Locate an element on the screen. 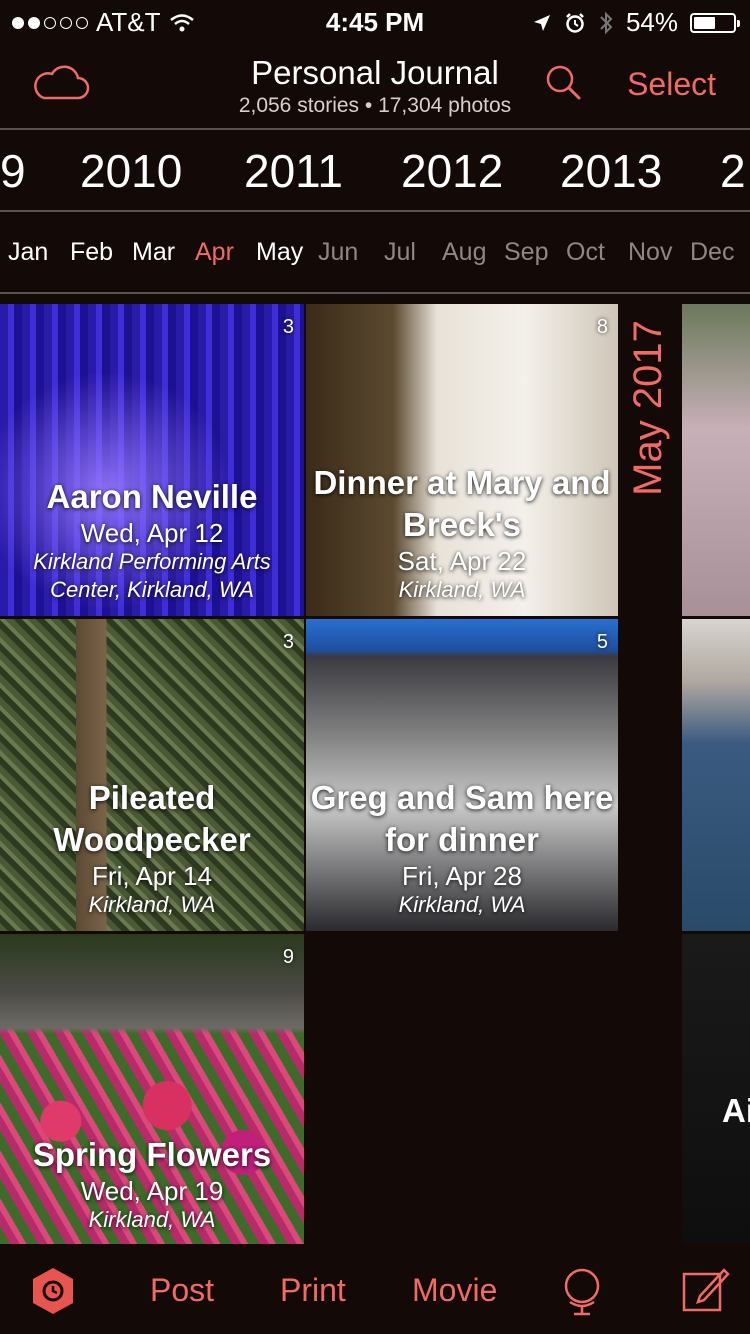  strip-month: May is located at coordinates (648, 458).